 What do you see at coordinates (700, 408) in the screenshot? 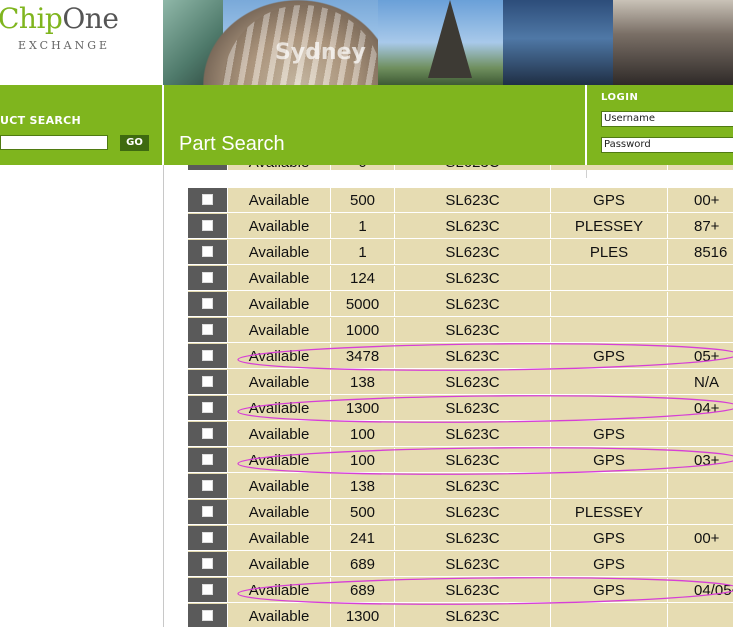
I see `date-code-cell: 04+` at bounding box center [700, 408].